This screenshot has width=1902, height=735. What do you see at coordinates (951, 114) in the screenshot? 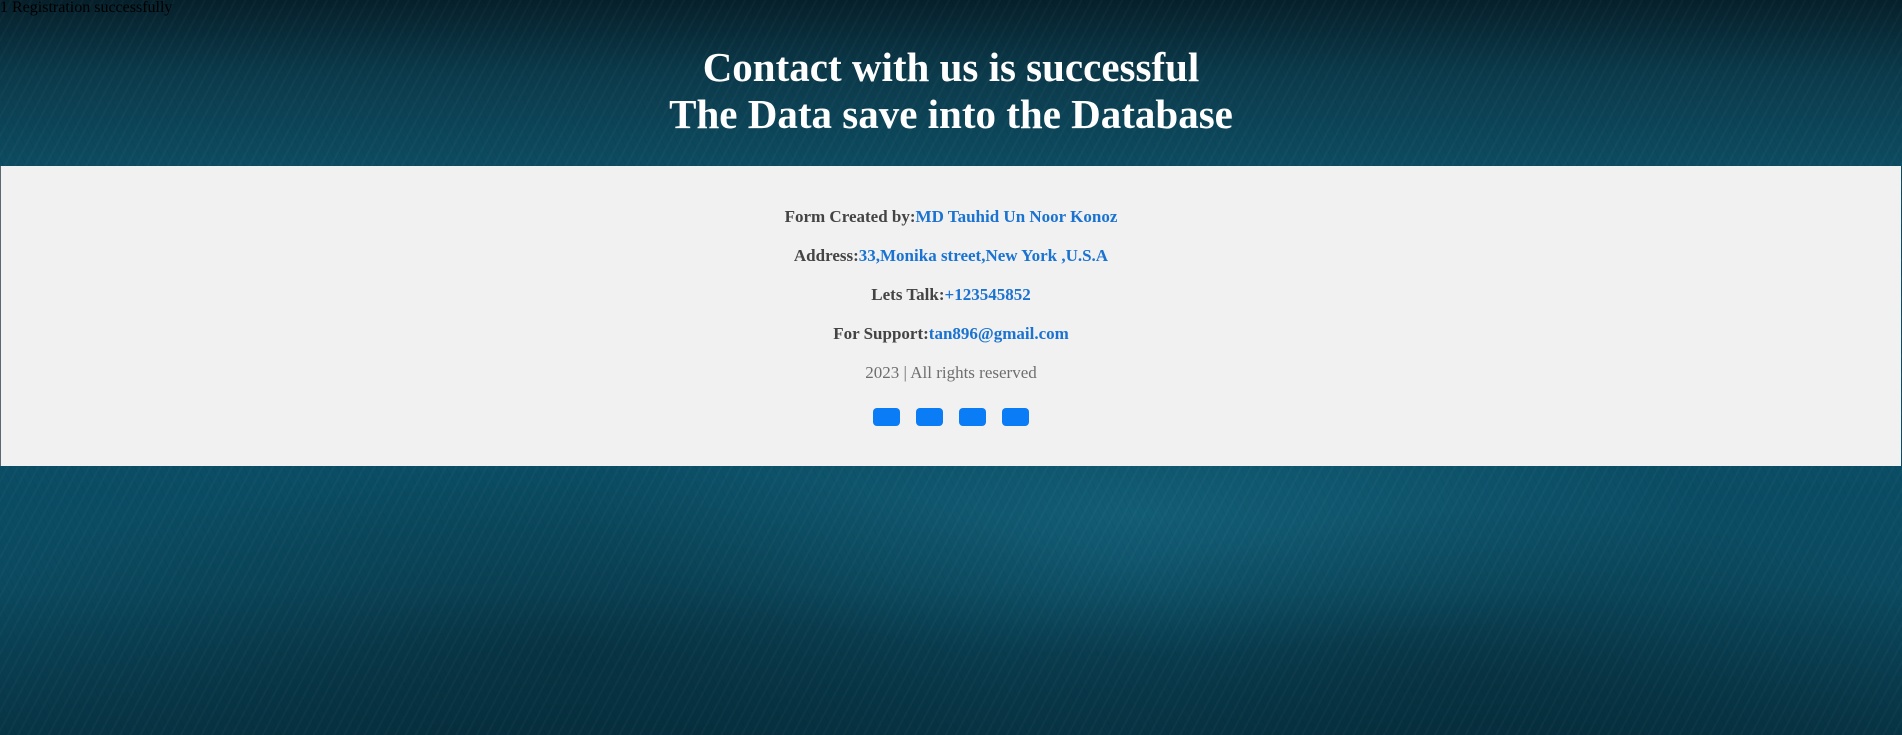
I see `hero-line-2: The Data save into the Database` at bounding box center [951, 114].